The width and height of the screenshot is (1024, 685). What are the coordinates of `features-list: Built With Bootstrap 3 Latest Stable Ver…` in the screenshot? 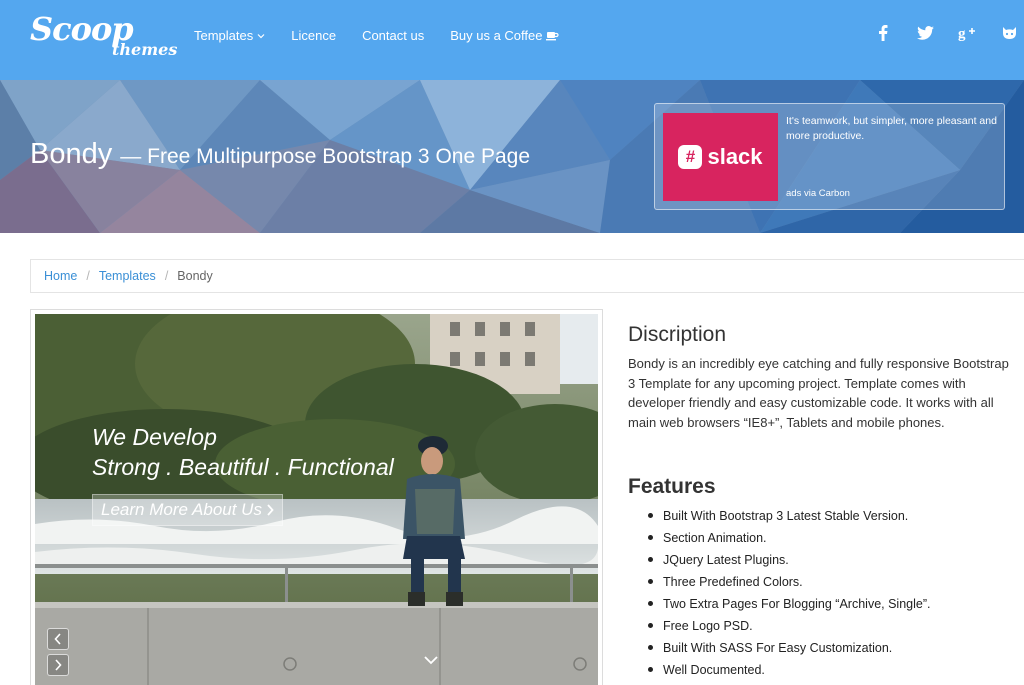 It's located at (789, 593).